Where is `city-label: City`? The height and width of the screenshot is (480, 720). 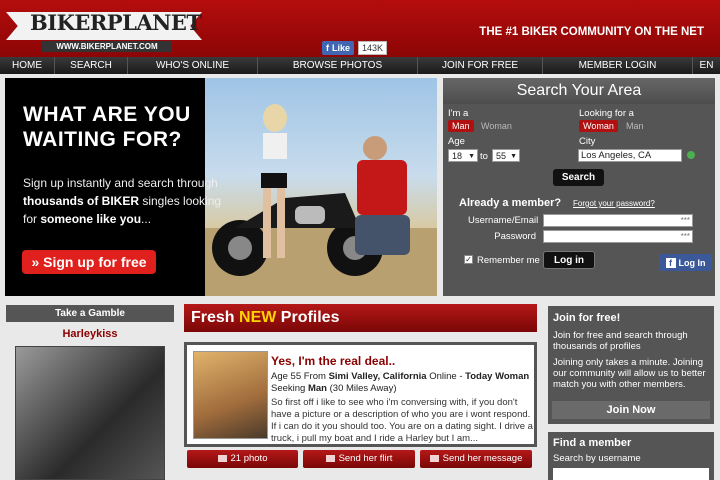
city-label: City is located at coordinates (587, 141).